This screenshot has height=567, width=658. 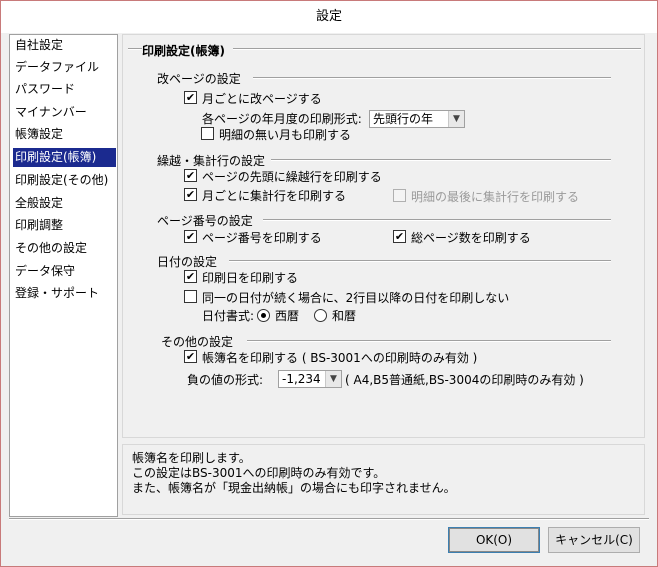 What do you see at coordinates (207, 133) in the screenshot?
I see `print-empty-months-checkbox` at bounding box center [207, 133].